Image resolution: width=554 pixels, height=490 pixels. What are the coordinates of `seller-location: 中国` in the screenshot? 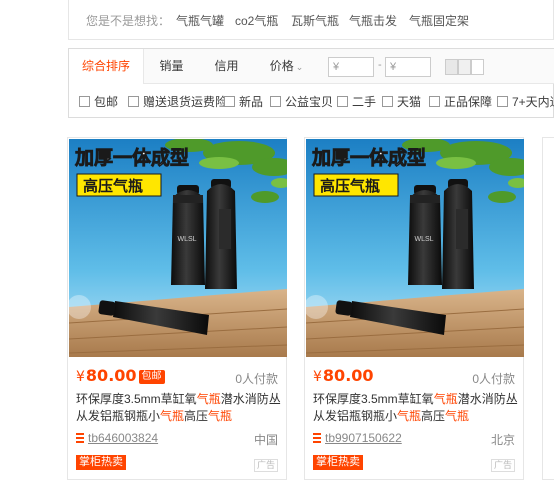 It's located at (265, 440).